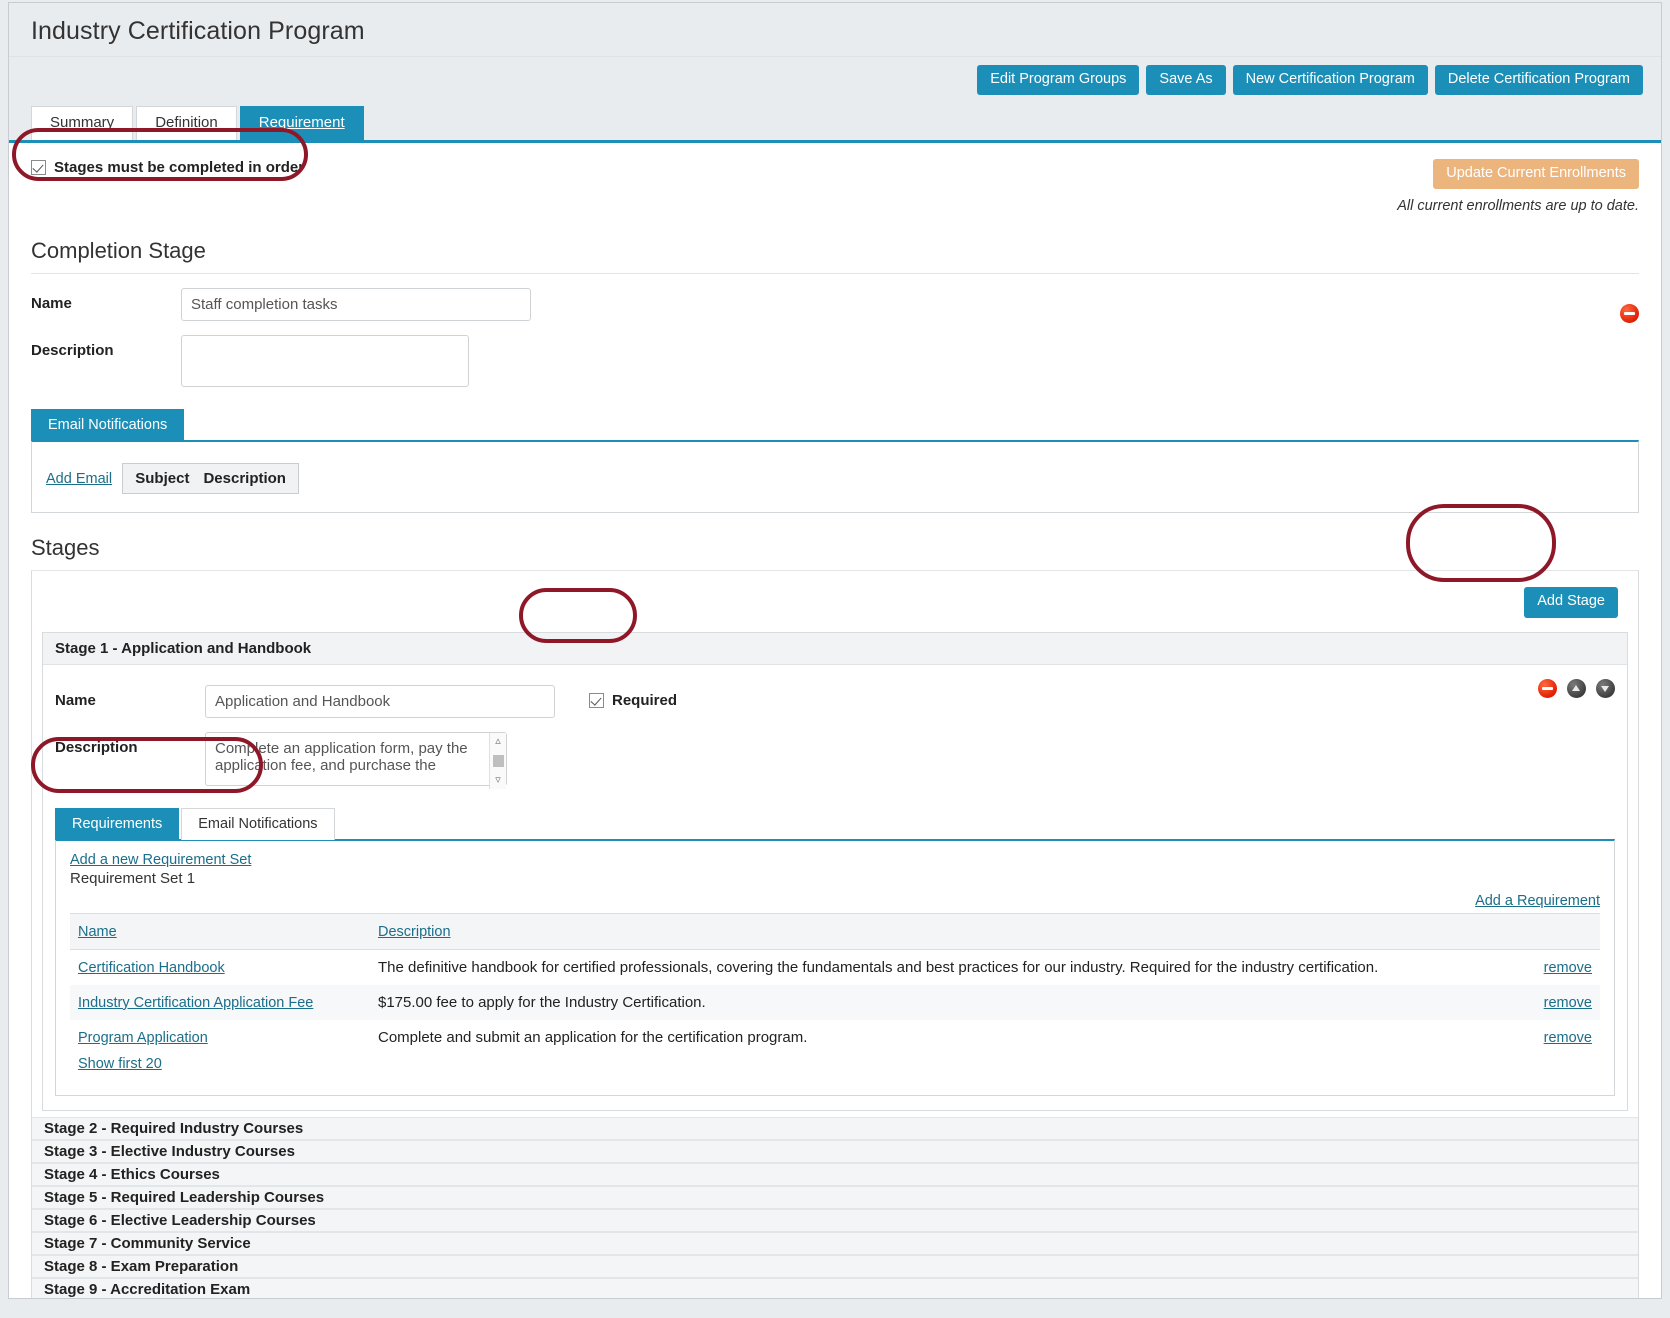 This screenshot has height=1318, width=1670. What do you see at coordinates (79, 479) in the screenshot?
I see `add-email-link: Add Email` at bounding box center [79, 479].